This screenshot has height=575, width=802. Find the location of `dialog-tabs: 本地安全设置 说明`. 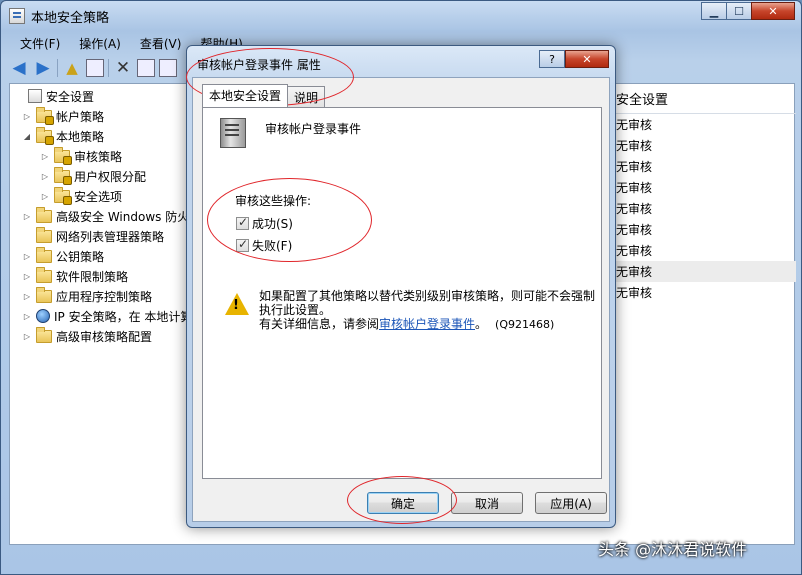

dialog-tabs: 本地安全设置 说明 is located at coordinates (264, 95).